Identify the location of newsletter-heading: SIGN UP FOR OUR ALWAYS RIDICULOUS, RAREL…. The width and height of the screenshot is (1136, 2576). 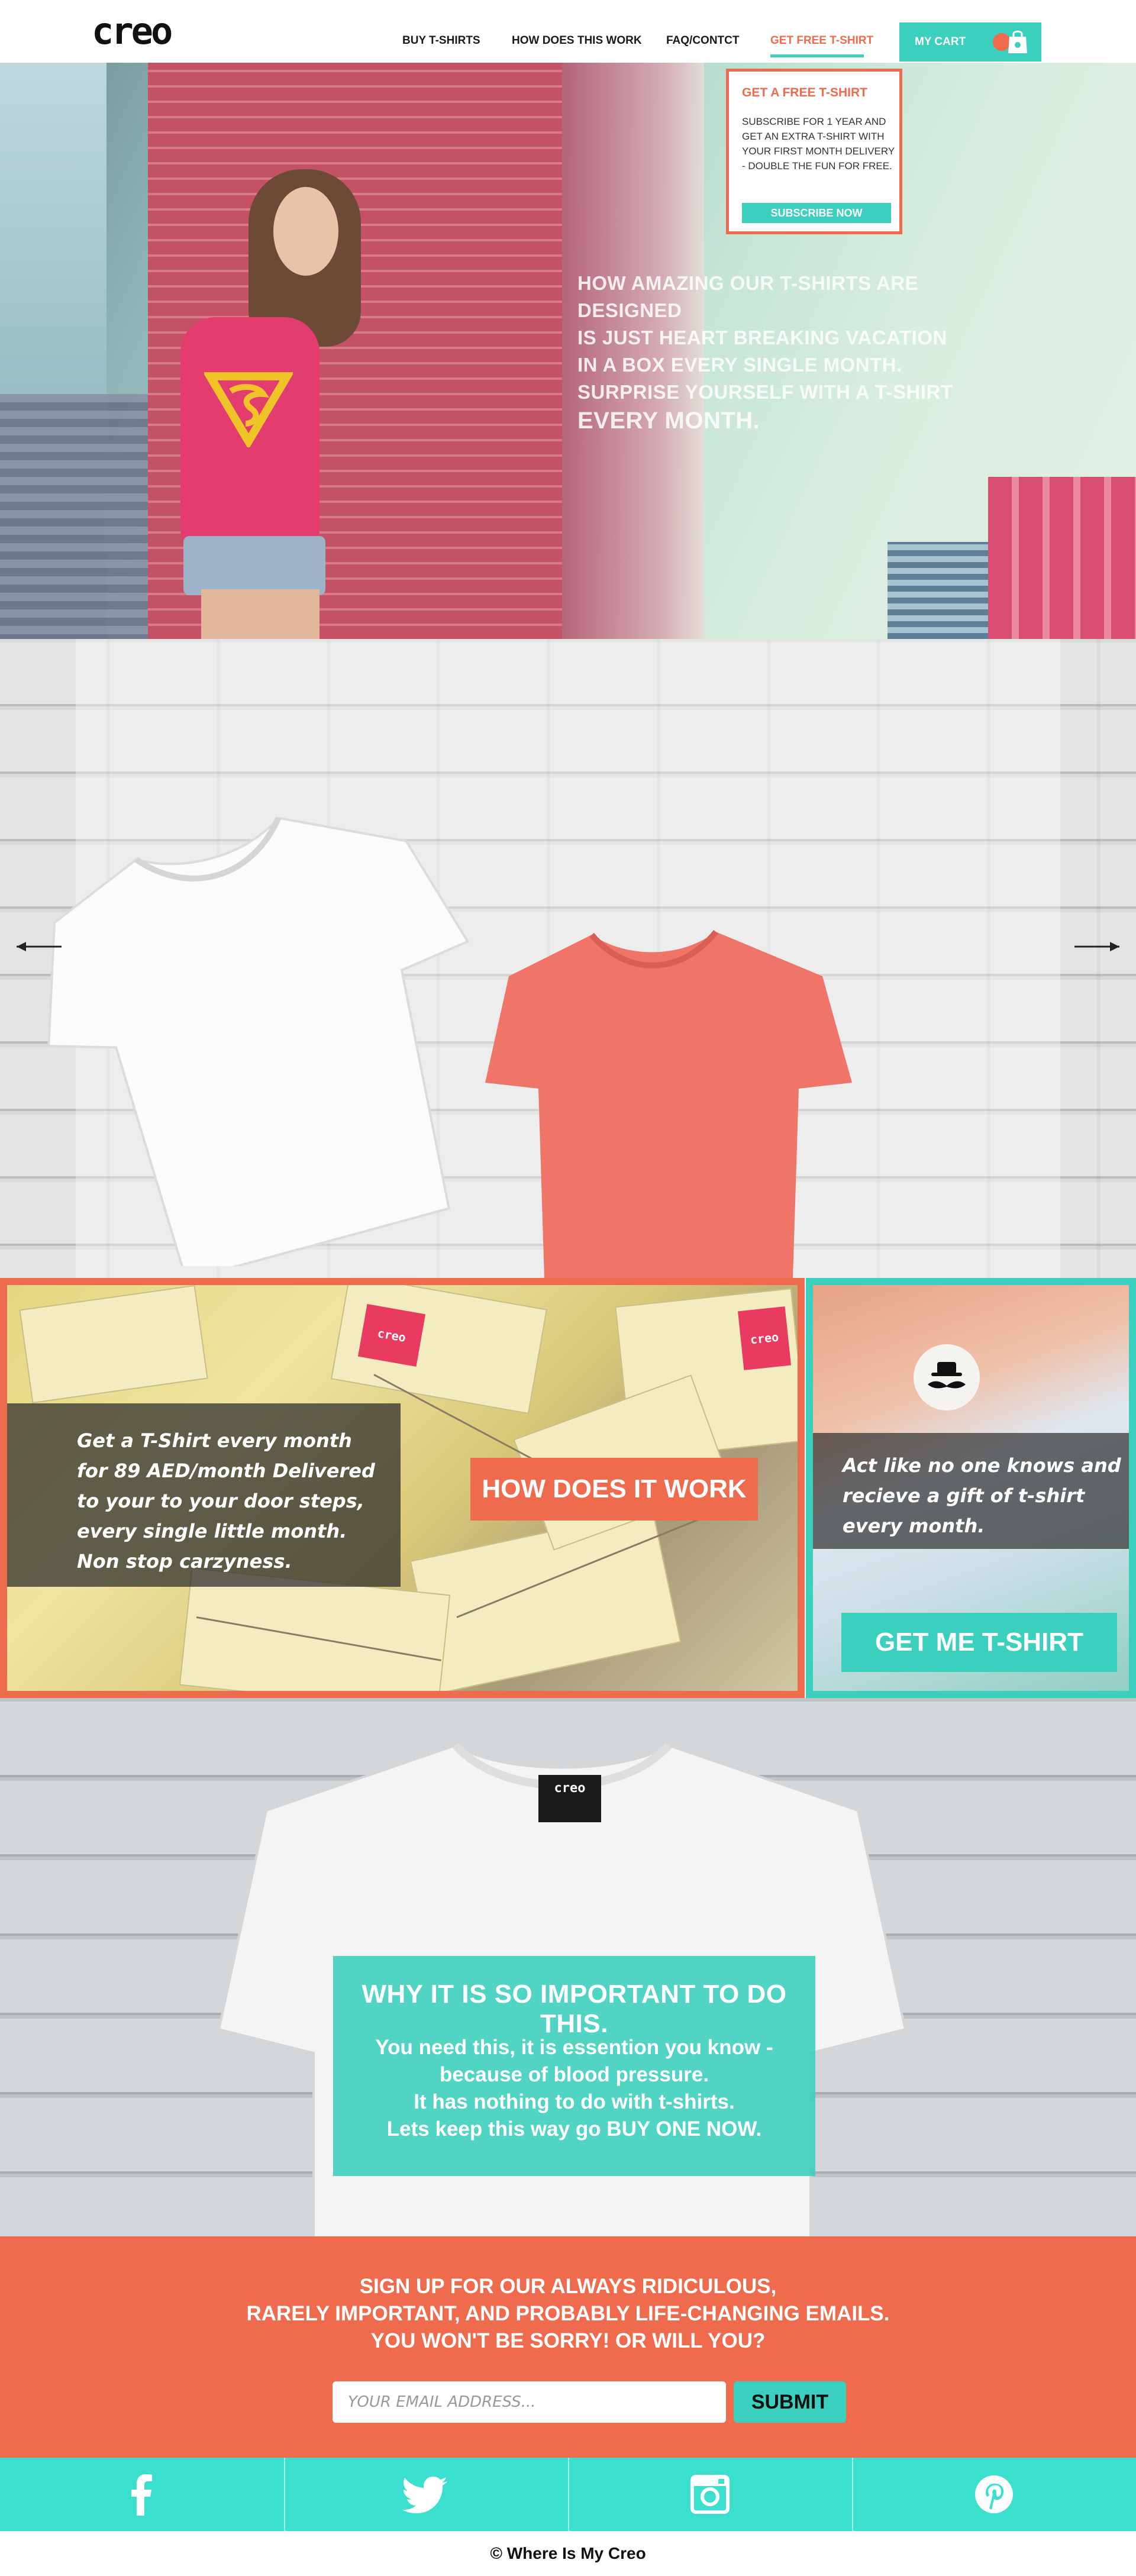
(568, 2314).